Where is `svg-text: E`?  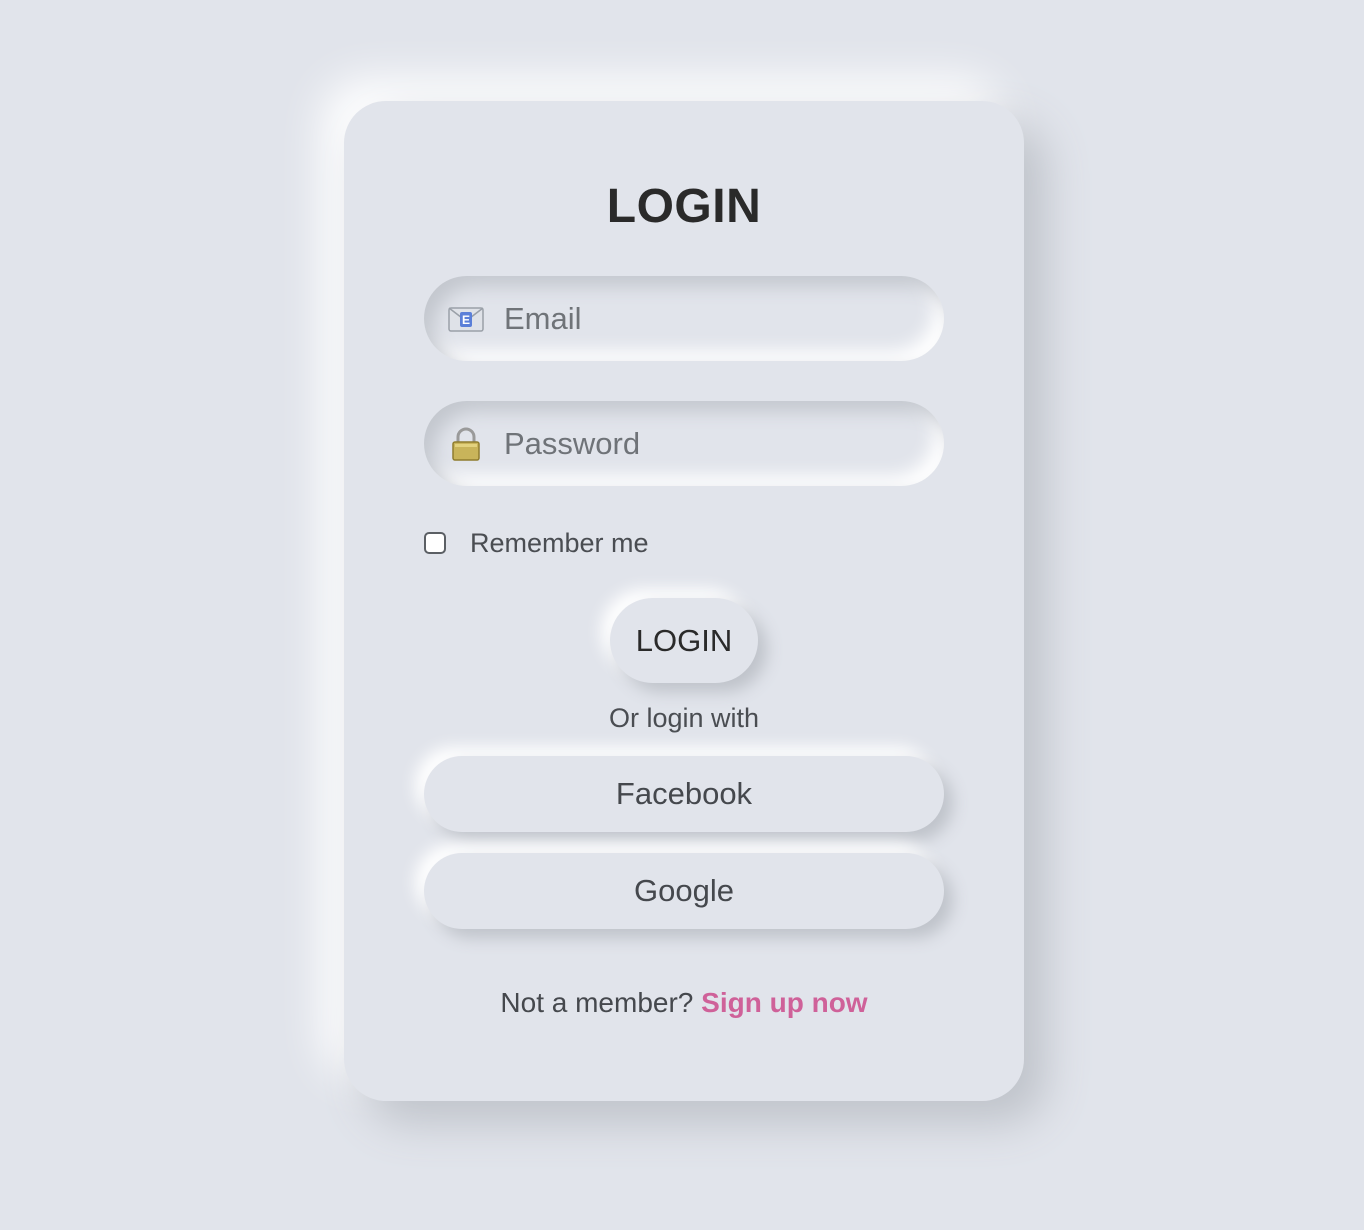 svg-text: E is located at coordinates (466, 320).